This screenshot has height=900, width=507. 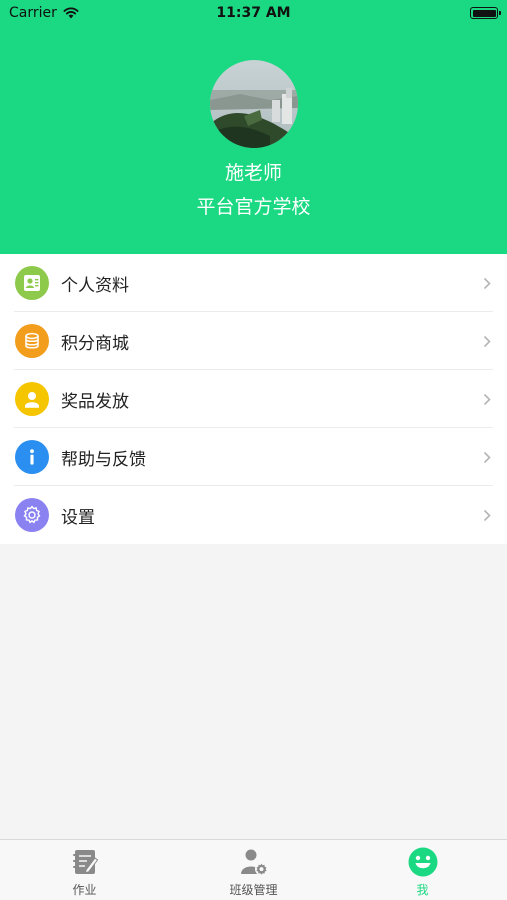 What do you see at coordinates (32, 399) in the screenshot?
I see `prize-user-icon` at bounding box center [32, 399].